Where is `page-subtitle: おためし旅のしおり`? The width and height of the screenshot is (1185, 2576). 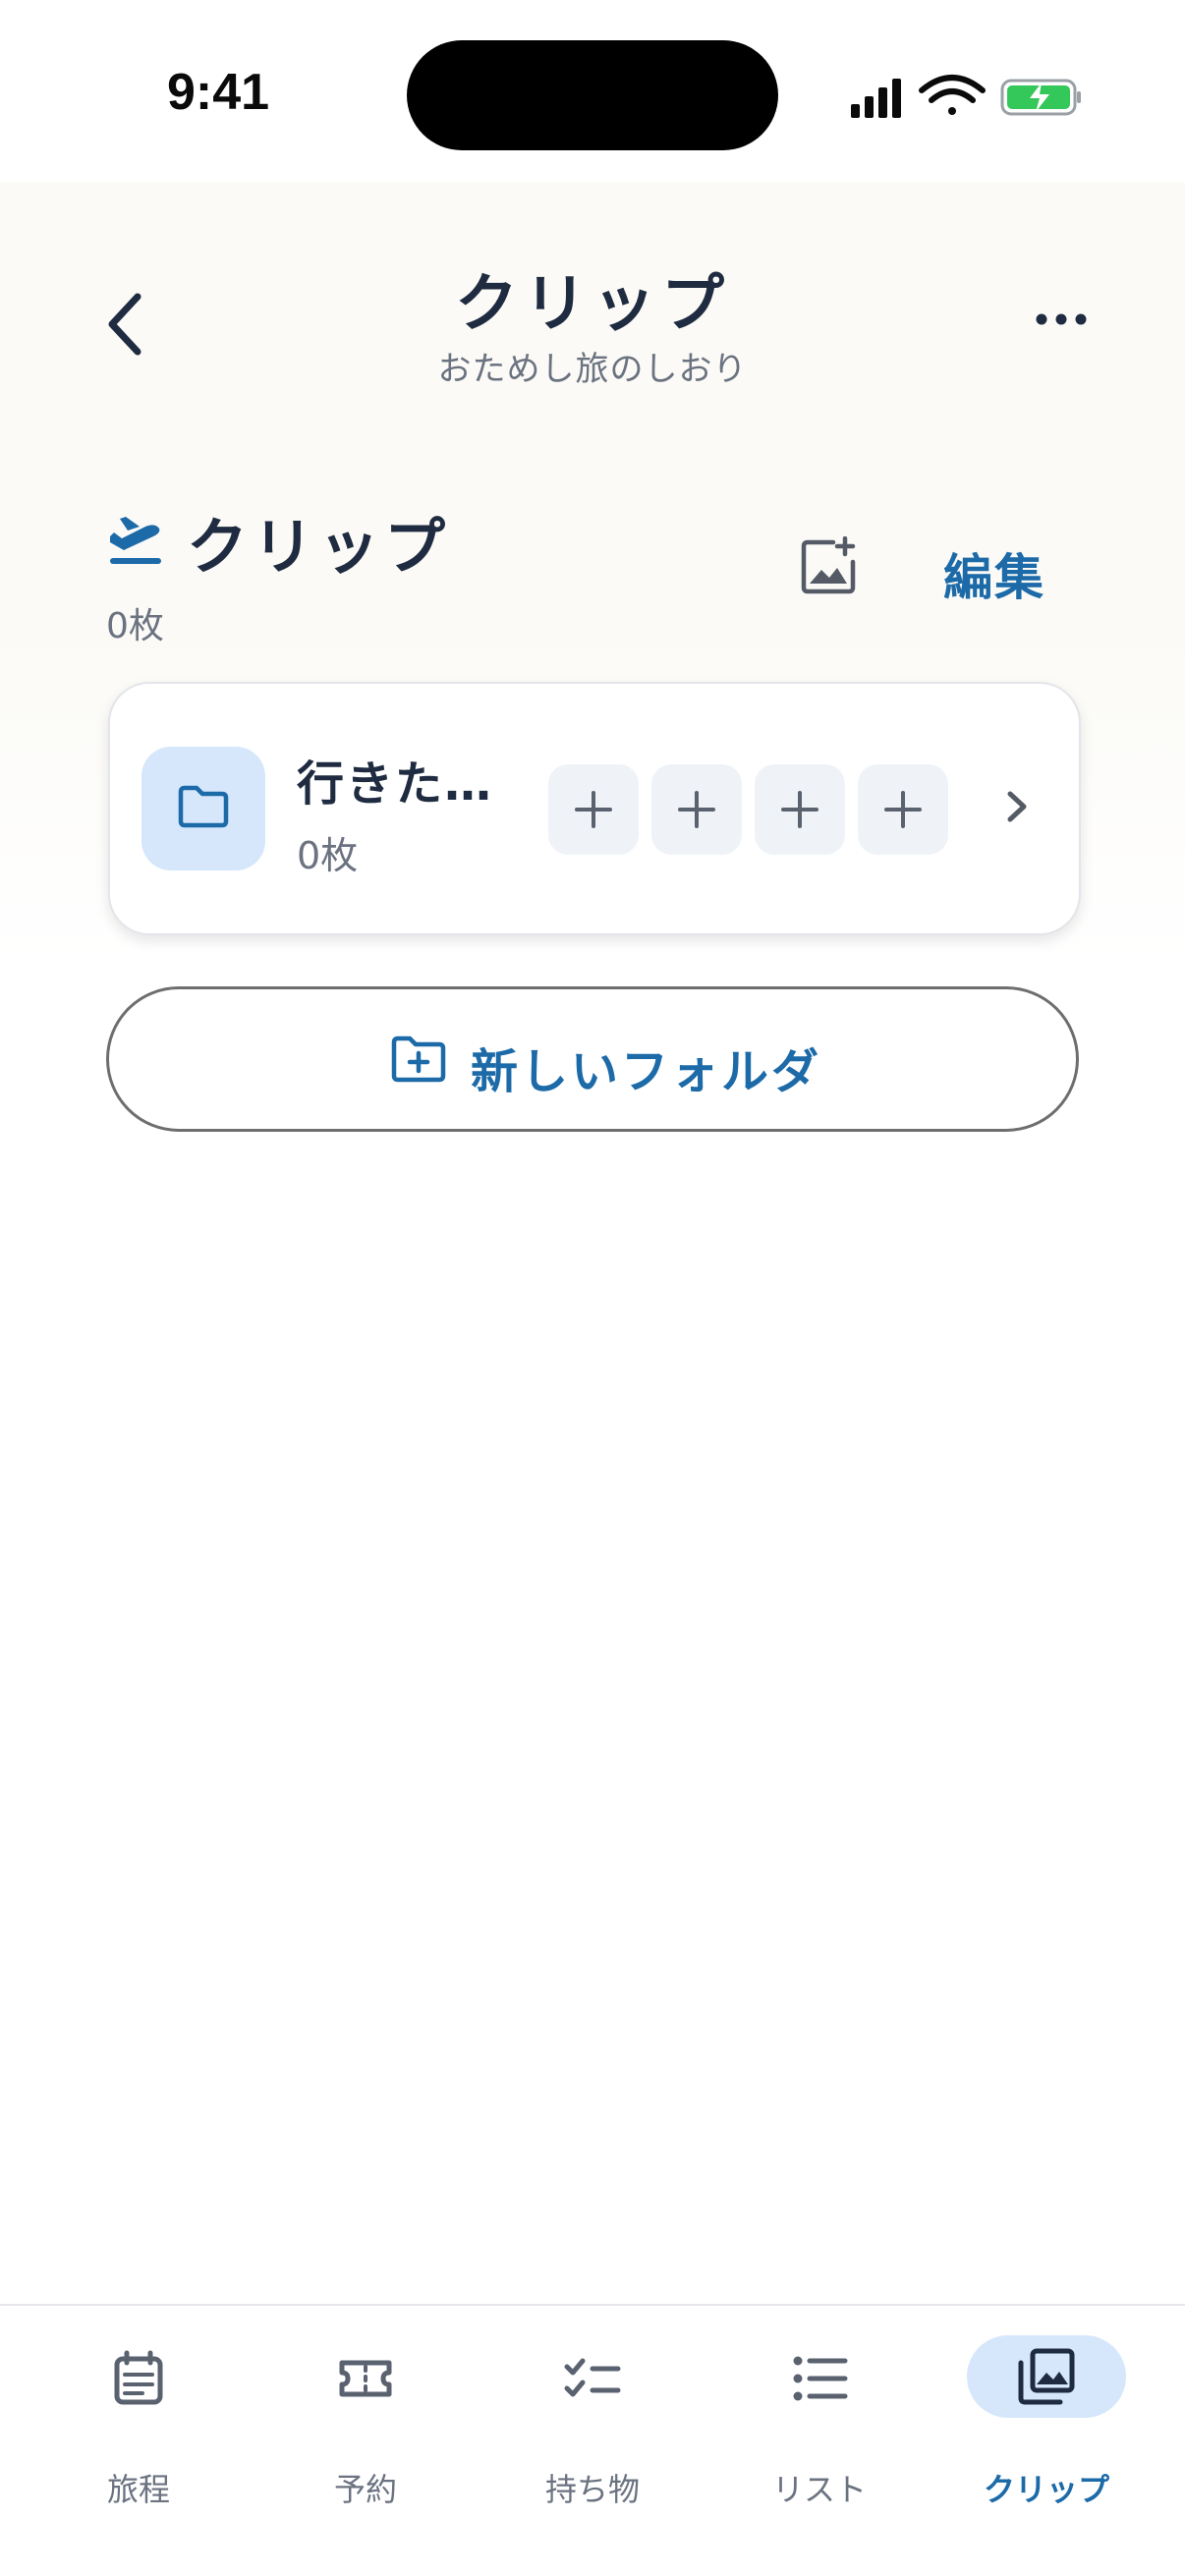 page-subtitle: おためし旅のしおり is located at coordinates (592, 369).